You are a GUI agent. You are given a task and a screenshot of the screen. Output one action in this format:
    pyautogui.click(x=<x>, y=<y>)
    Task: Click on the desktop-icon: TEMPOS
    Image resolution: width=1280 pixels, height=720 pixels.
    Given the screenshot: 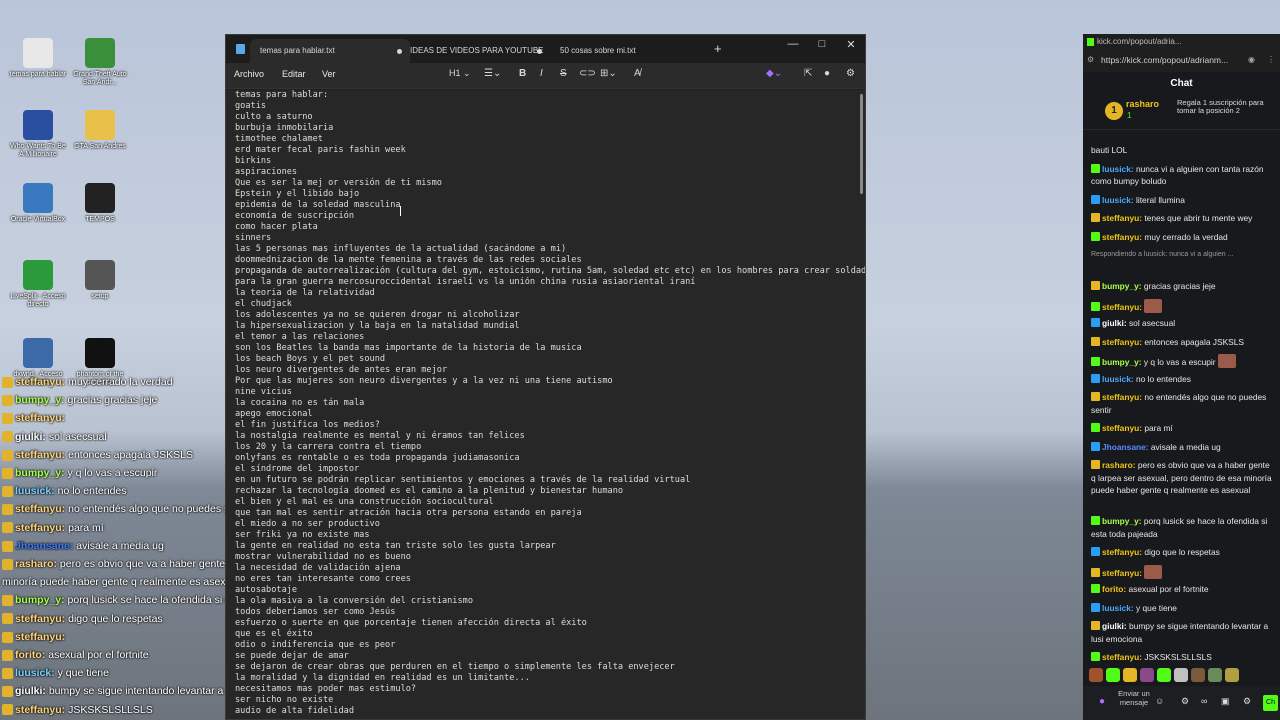 What is the action you would take?
    pyautogui.click(x=100, y=203)
    